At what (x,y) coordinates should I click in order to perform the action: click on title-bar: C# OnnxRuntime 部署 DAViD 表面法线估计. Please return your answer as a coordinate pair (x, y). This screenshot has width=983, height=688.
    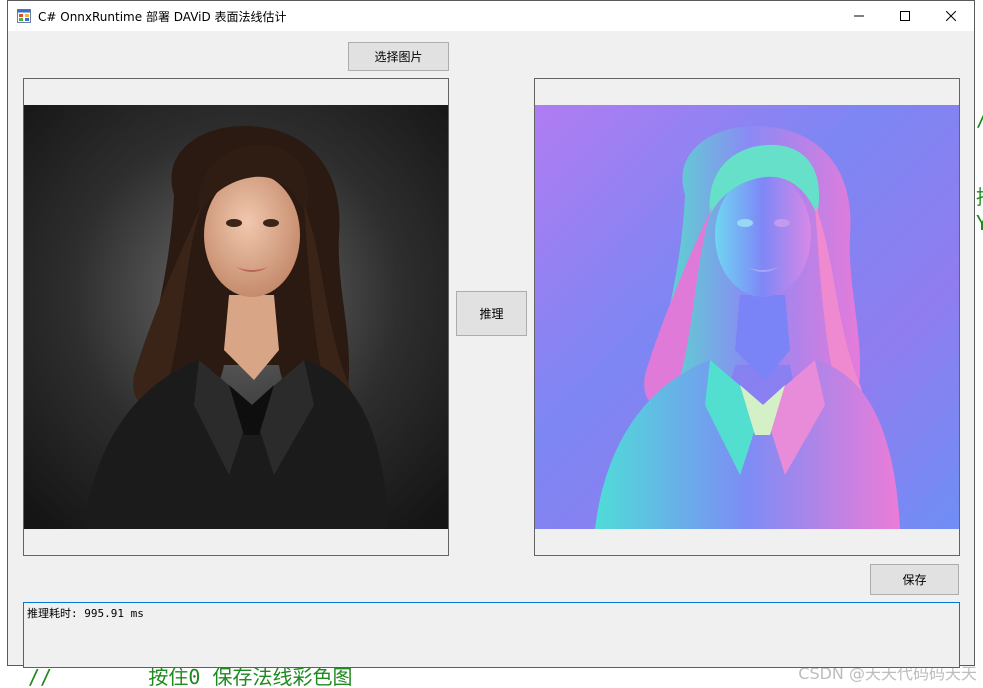
    Looking at the image, I should click on (491, 16).